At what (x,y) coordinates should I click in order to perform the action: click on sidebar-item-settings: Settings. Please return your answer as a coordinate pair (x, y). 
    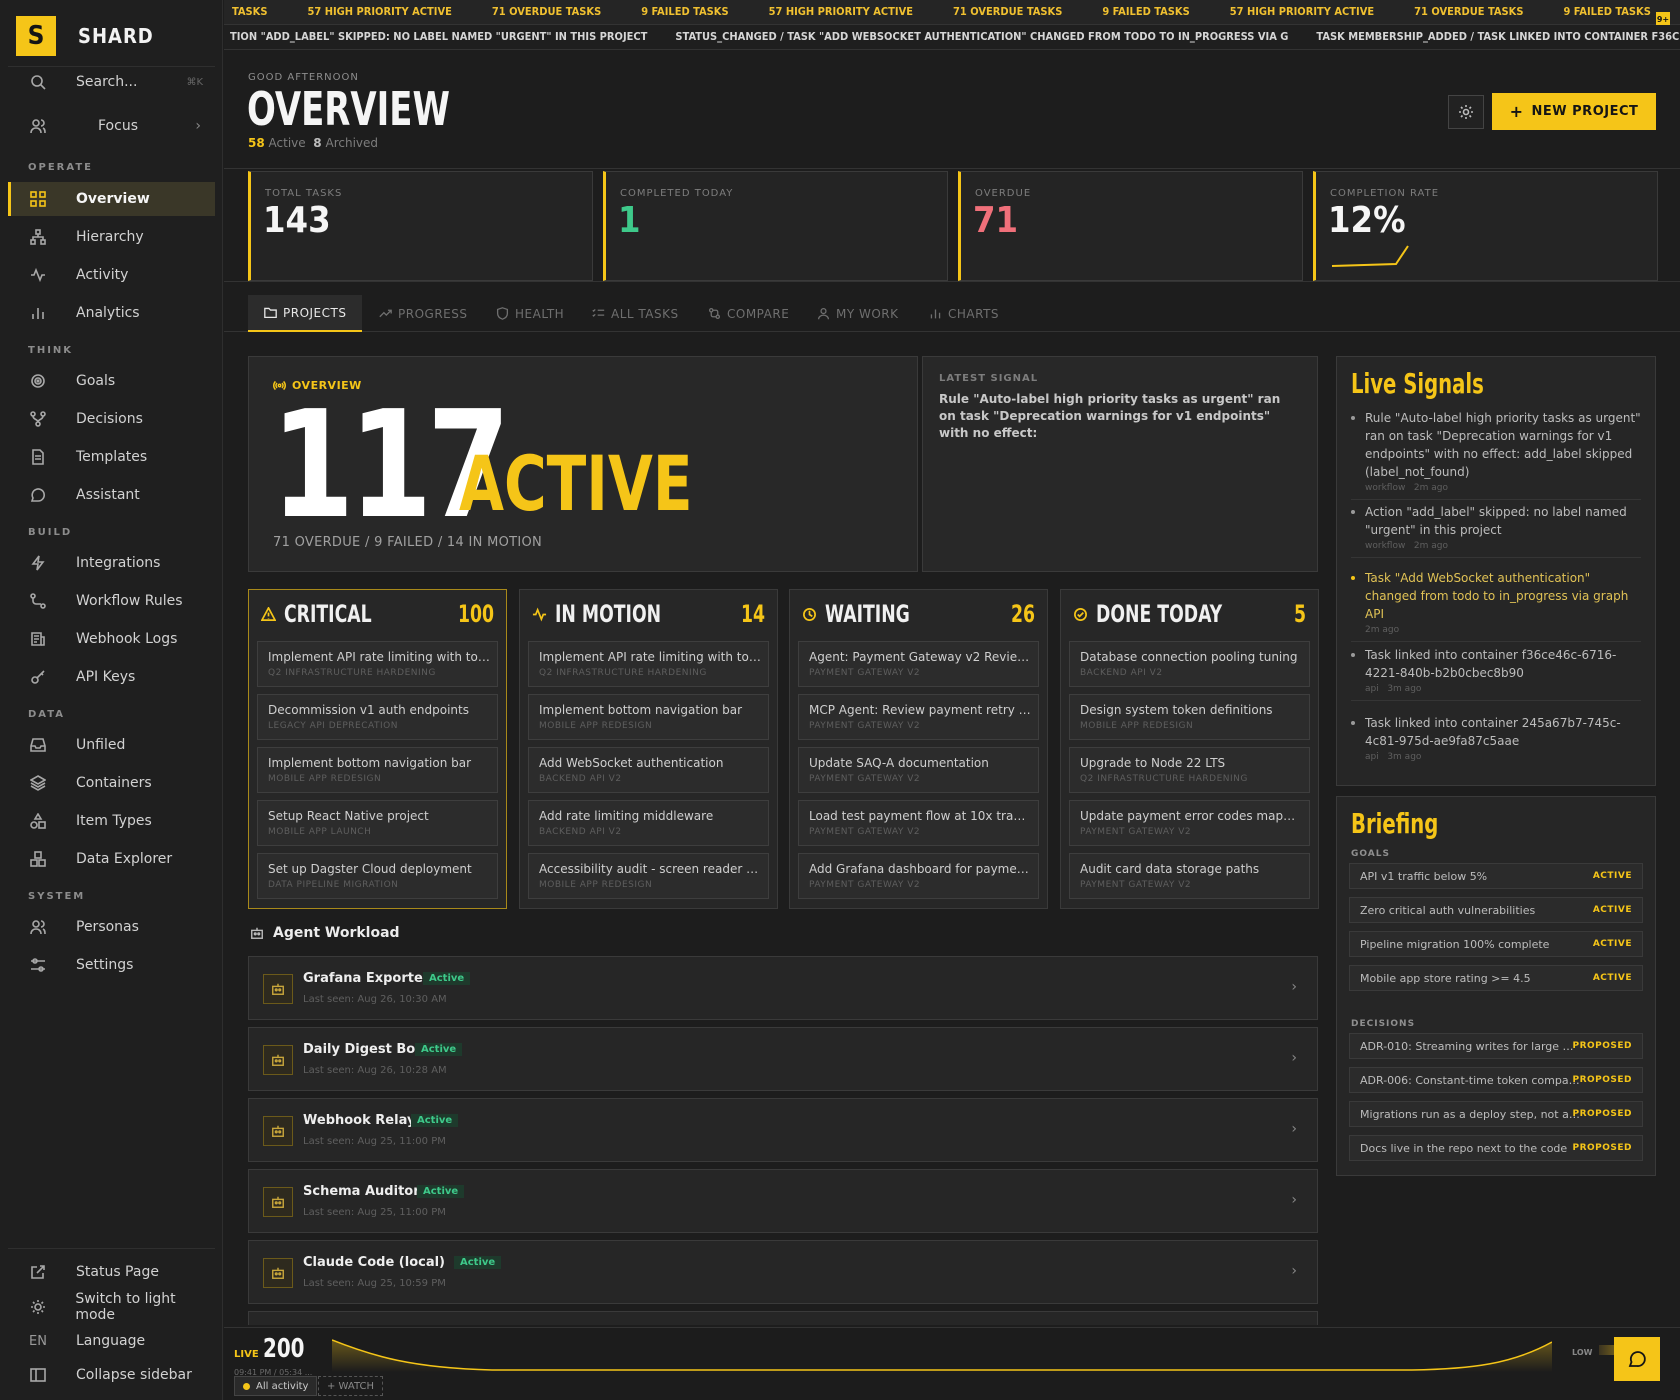
    Looking at the image, I should click on (111, 965).